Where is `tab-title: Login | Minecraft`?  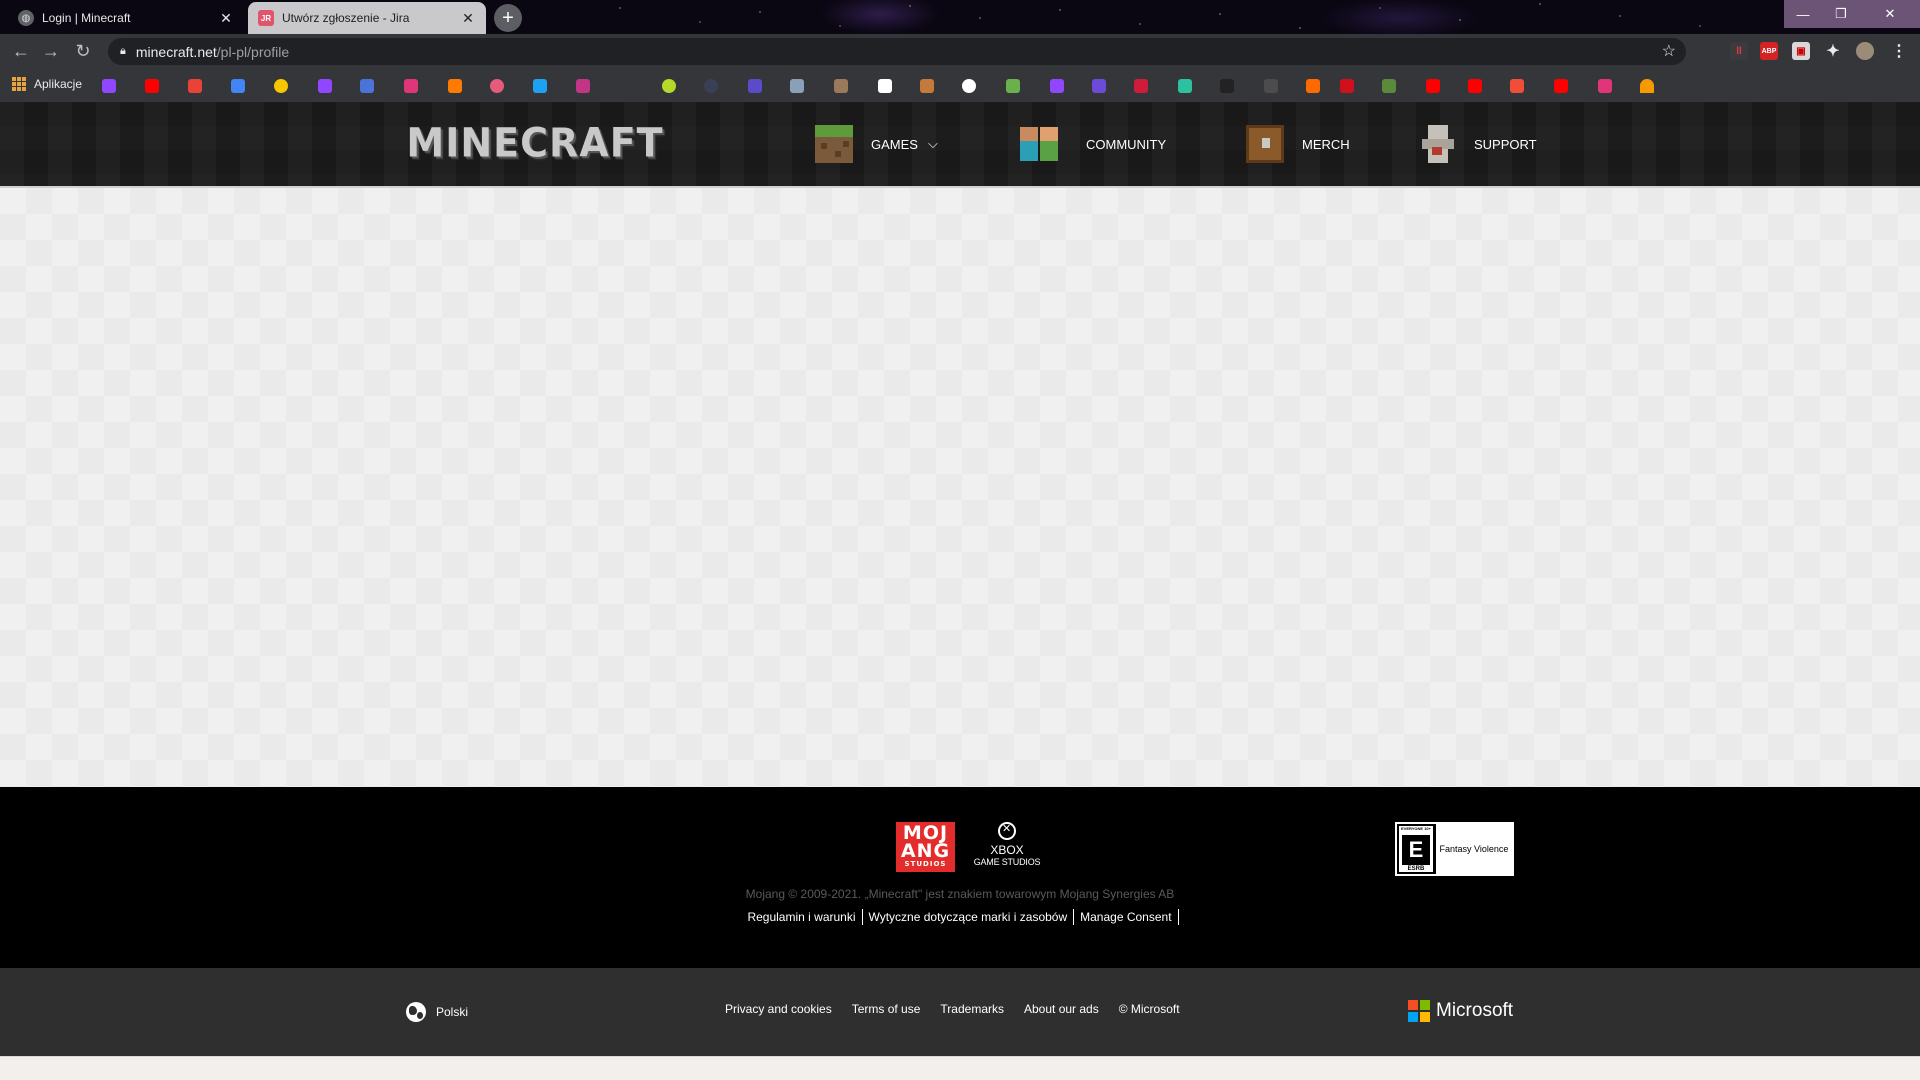 tab-title: Login | Minecraft is located at coordinates (86, 18).